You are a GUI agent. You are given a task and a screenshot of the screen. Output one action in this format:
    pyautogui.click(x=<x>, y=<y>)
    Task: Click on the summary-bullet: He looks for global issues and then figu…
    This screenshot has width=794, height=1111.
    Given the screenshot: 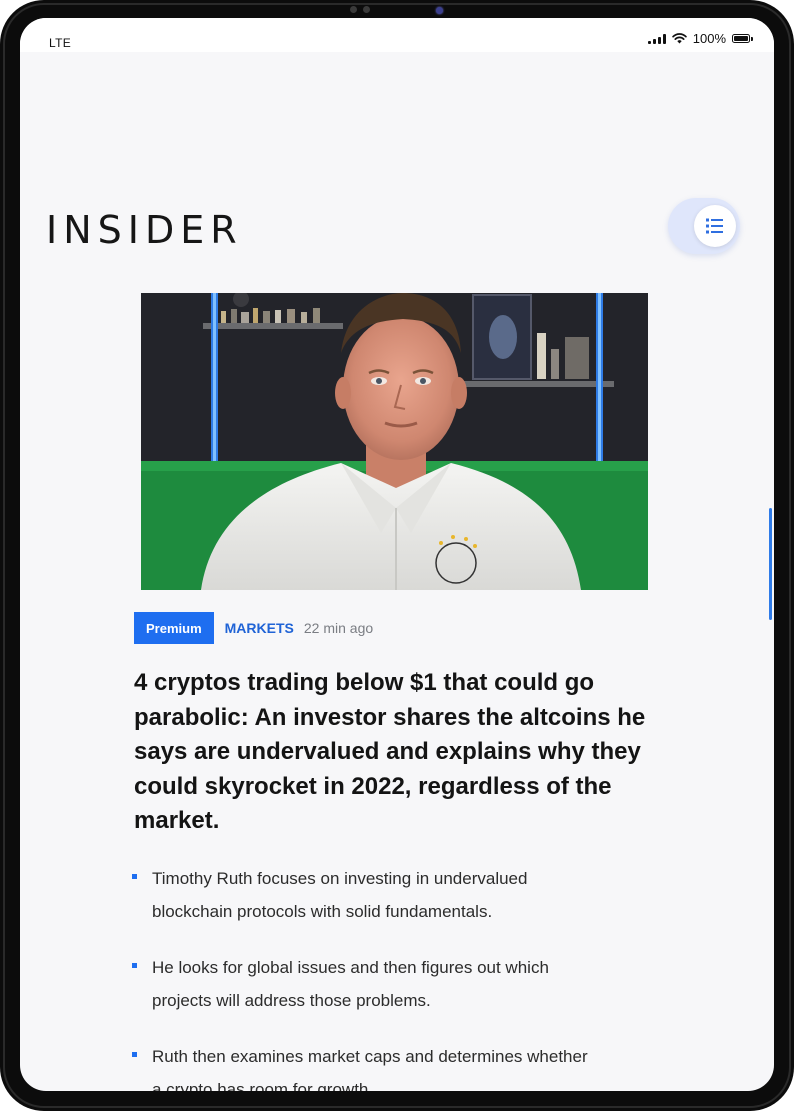 What is the action you would take?
    pyautogui.click(x=365, y=984)
    